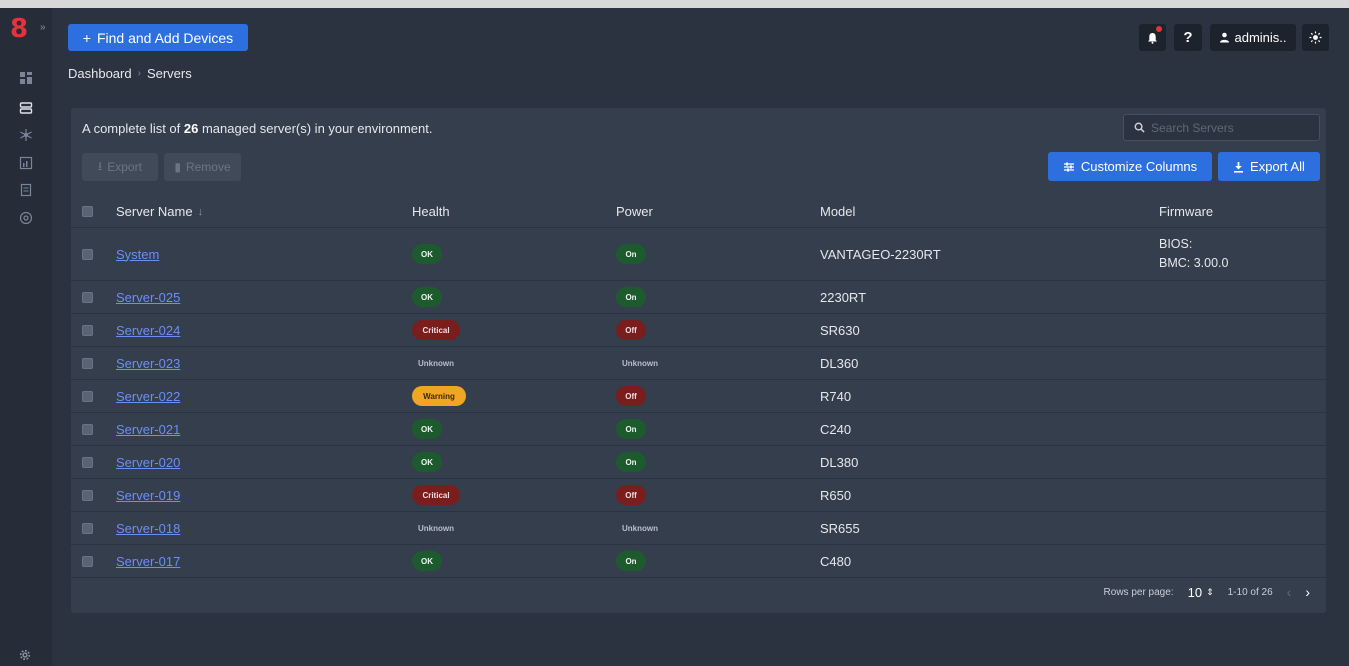 The image size is (1349, 666). What do you see at coordinates (840, 330) in the screenshot?
I see `model-value: SR630` at bounding box center [840, 330].